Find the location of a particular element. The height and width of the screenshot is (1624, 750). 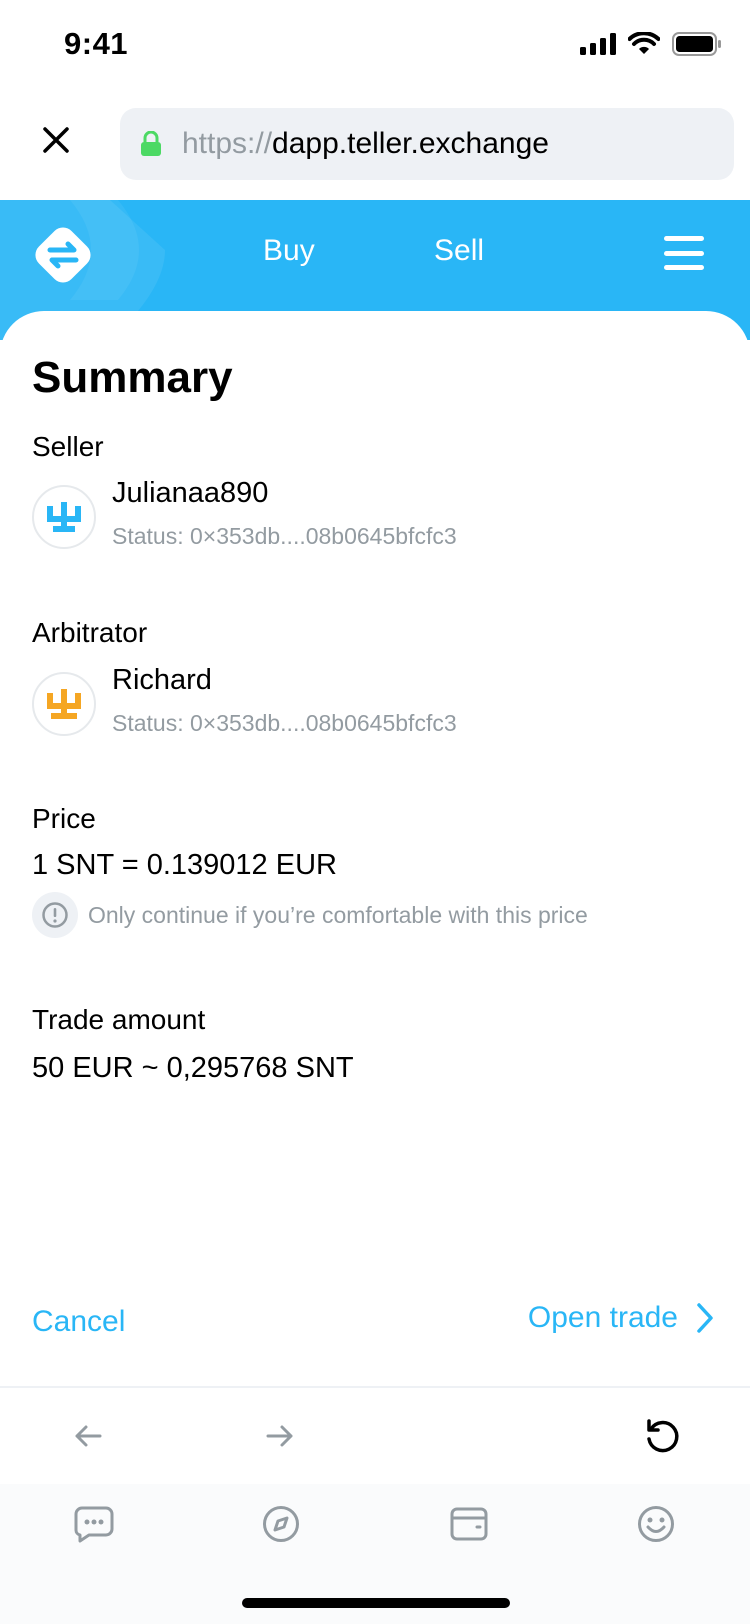

url-host: dapp.teller.exchange is located at coordinates (410, 143).